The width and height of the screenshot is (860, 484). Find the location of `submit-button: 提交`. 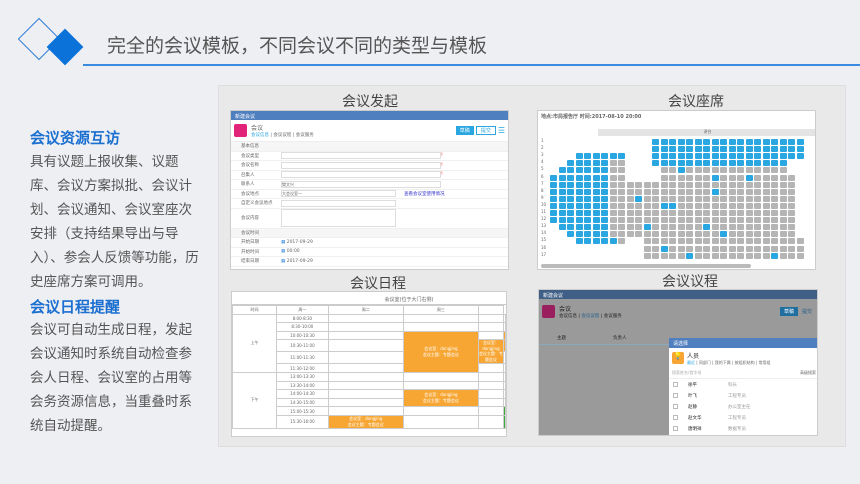

submit-button: 提交 is located at coordinates (807, 311).